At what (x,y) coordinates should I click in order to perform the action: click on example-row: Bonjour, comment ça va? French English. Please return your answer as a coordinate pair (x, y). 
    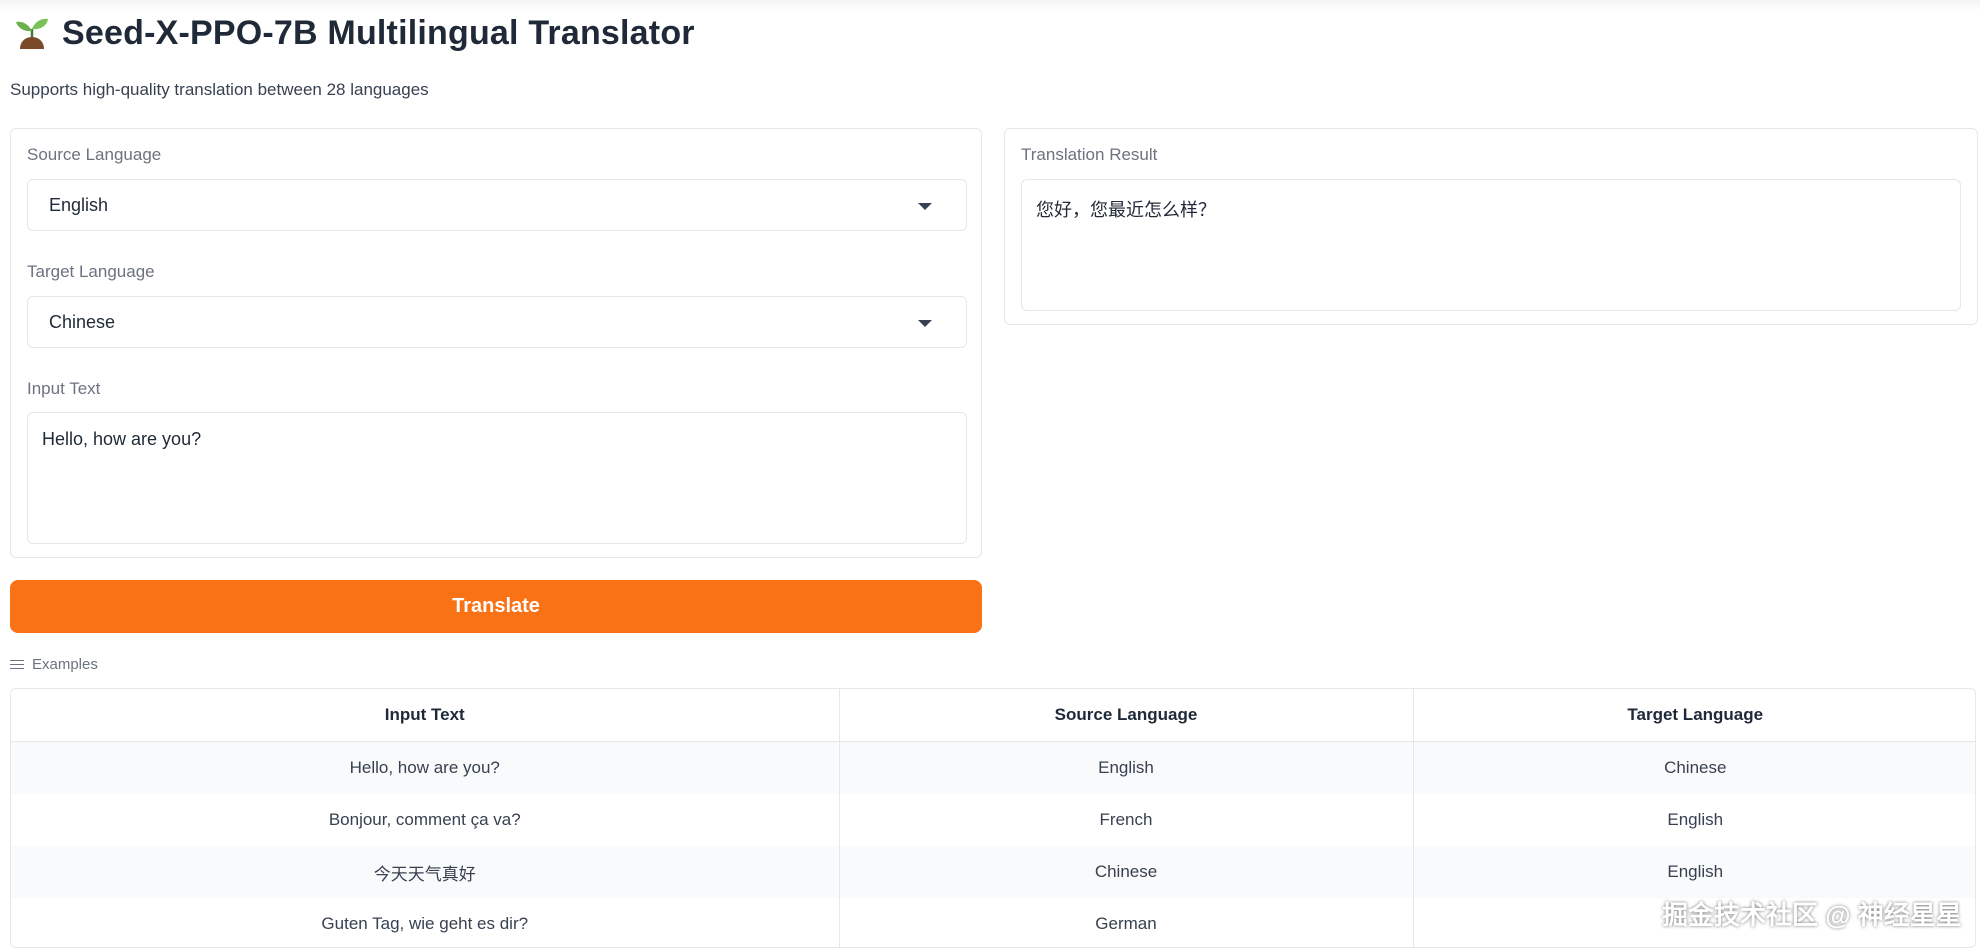
    Looking at the image, I should click on (993, 820).